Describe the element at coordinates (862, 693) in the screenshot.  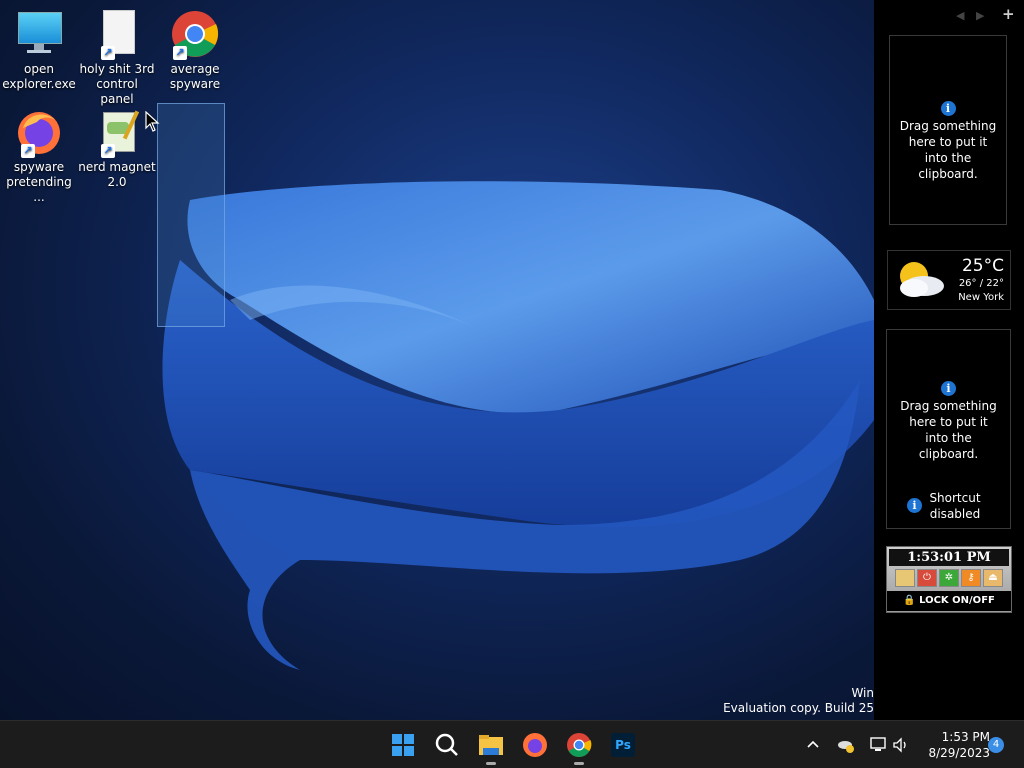
I see `watermark-line-1: Win` at that location.